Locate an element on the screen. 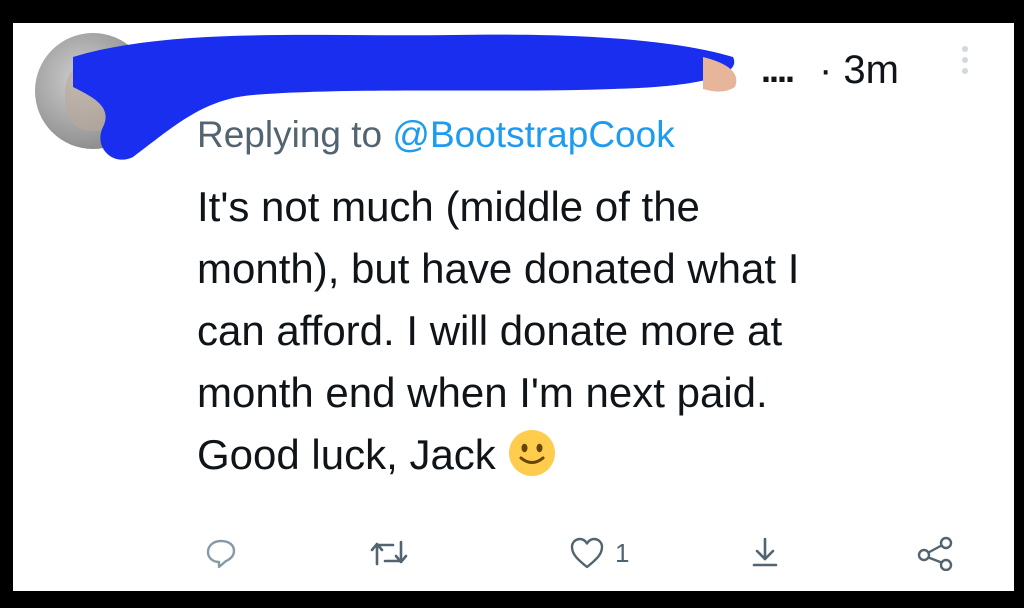 This screenshot has width=1024, height=608. like-icon is located at coordinates (587, 553).